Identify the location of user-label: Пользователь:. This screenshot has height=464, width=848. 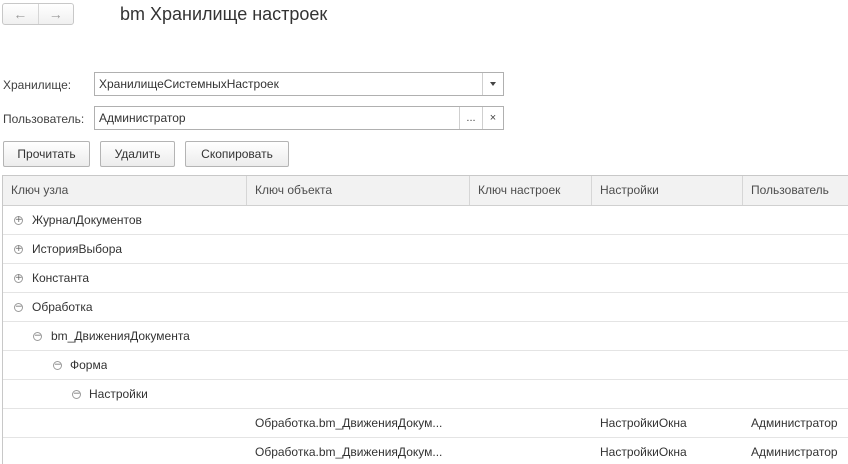
(44, 119).